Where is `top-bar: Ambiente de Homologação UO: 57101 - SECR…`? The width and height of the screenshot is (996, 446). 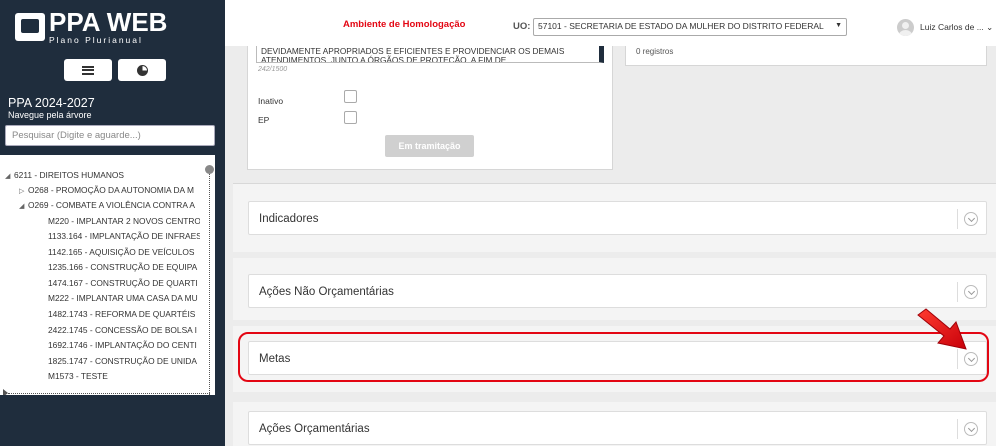
top-bar: Ambiente de Homologação UO: 57101 - SECR… is located at coordinates (610, 23).